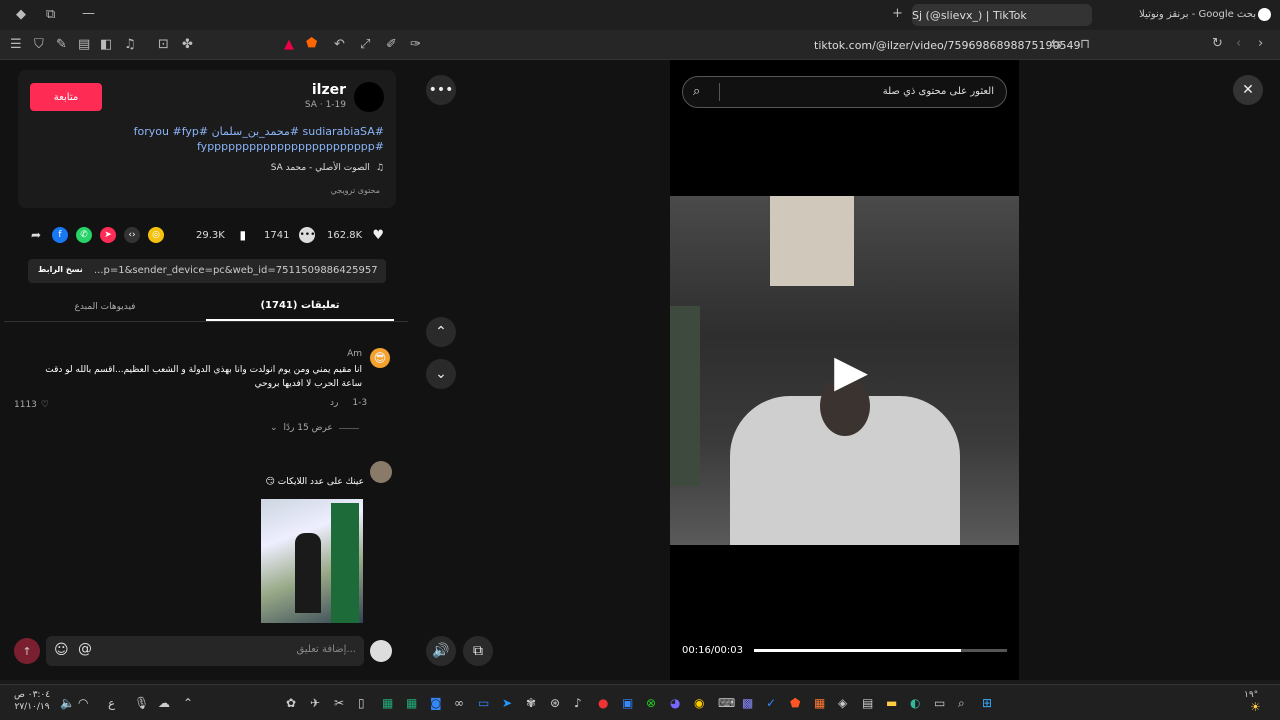 Image resolution: width=1280 pixels, height=720 pixels. I want to click on send-icon: ➤, so click(108, 235).